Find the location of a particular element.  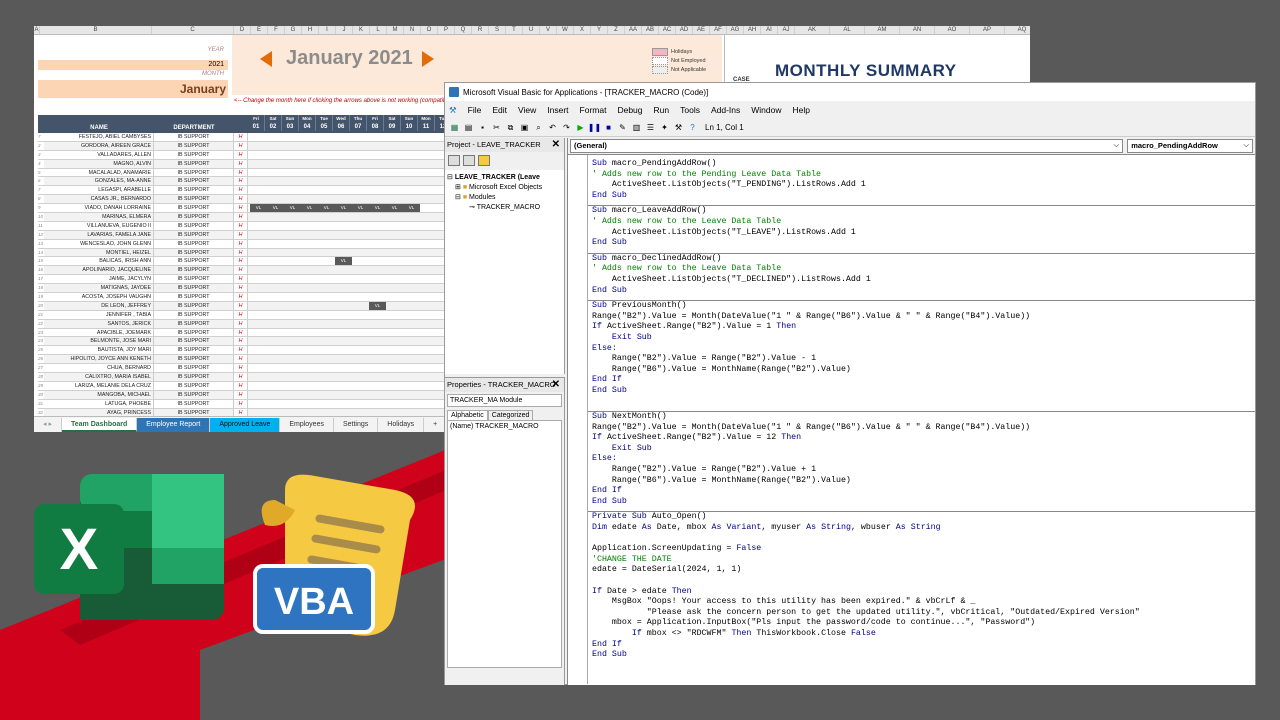

column-letter: AE is located at coordinates (701, 30).